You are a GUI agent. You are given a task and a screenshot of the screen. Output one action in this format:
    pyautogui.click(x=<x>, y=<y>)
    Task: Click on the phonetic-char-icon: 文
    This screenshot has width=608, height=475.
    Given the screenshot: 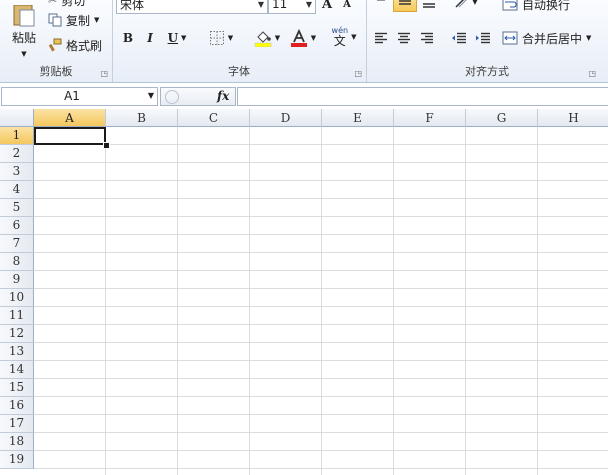 What is the action you would take?
    pyautogui.click(x=339, y=41)
    